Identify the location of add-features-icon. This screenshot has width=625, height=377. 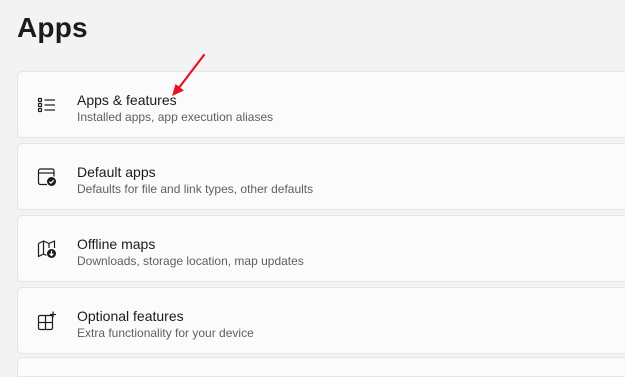
(47, 321).